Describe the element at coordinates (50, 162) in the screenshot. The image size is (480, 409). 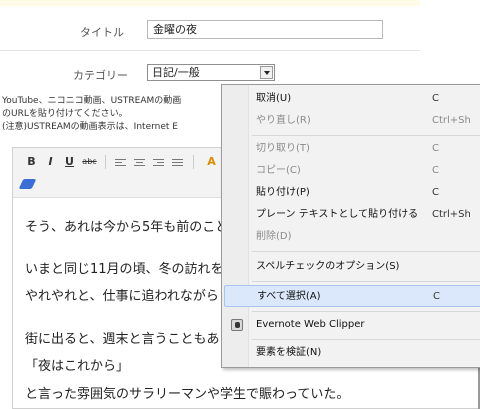
I see `italic-button: I` at that location.